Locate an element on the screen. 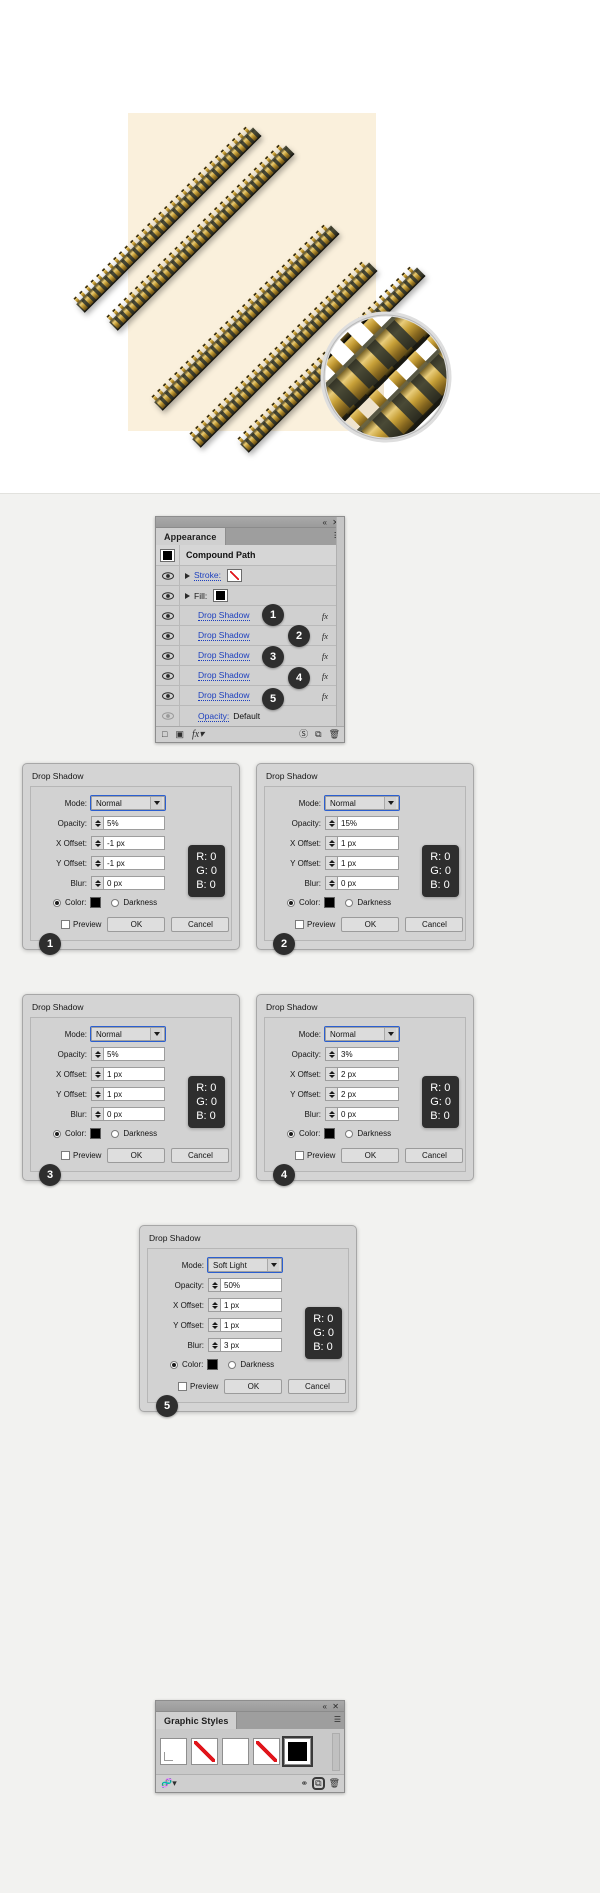  double-chevron-left-icon: « is located at coordinates (325, 522).